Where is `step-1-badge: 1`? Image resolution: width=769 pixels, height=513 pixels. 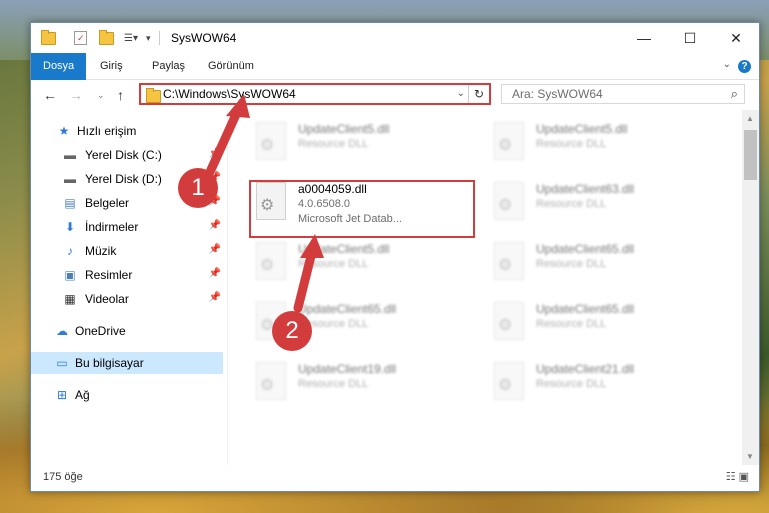
step-1-badge: 1 is located at coordinates (198, 188).